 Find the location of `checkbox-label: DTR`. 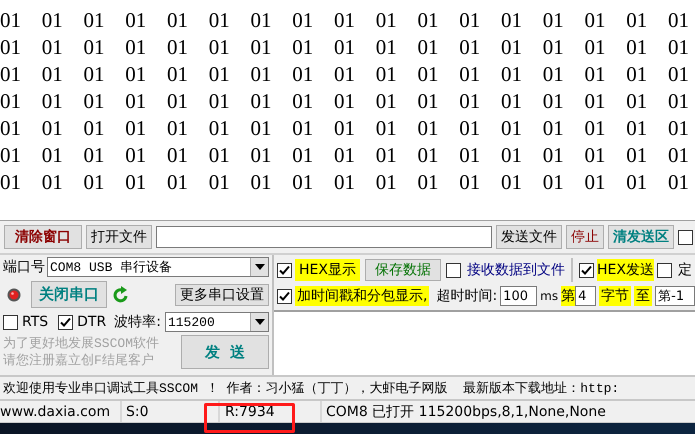

checkbox-label: DTR is located at coordinates (91, 322).